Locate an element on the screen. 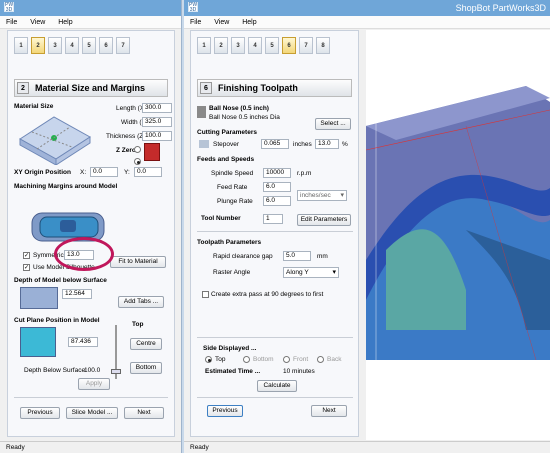  fit-to-material-button: Fit to Material is located at coordinates (138, 262).